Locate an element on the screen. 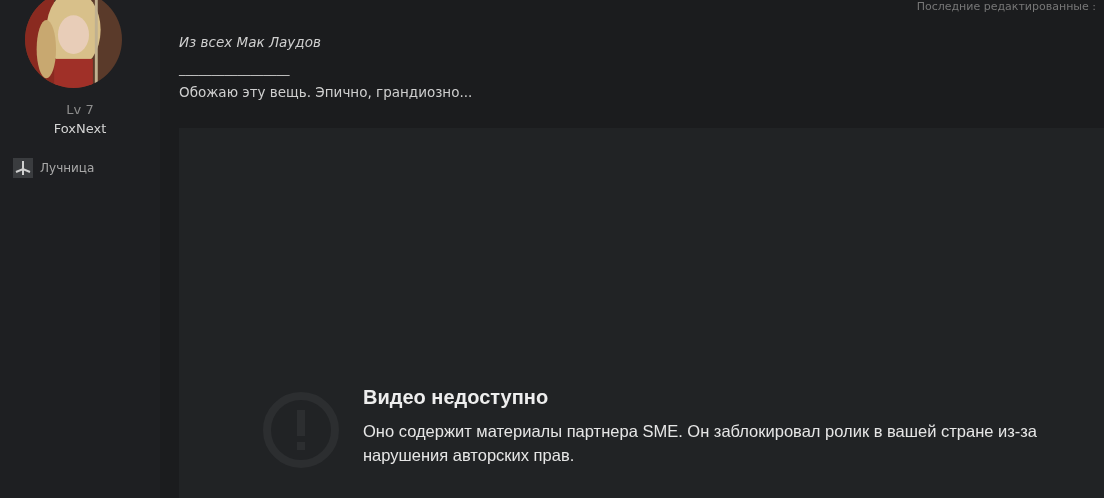 This screenshot has height=498, width=1104. class-icon is located at coordinates (23, 168).